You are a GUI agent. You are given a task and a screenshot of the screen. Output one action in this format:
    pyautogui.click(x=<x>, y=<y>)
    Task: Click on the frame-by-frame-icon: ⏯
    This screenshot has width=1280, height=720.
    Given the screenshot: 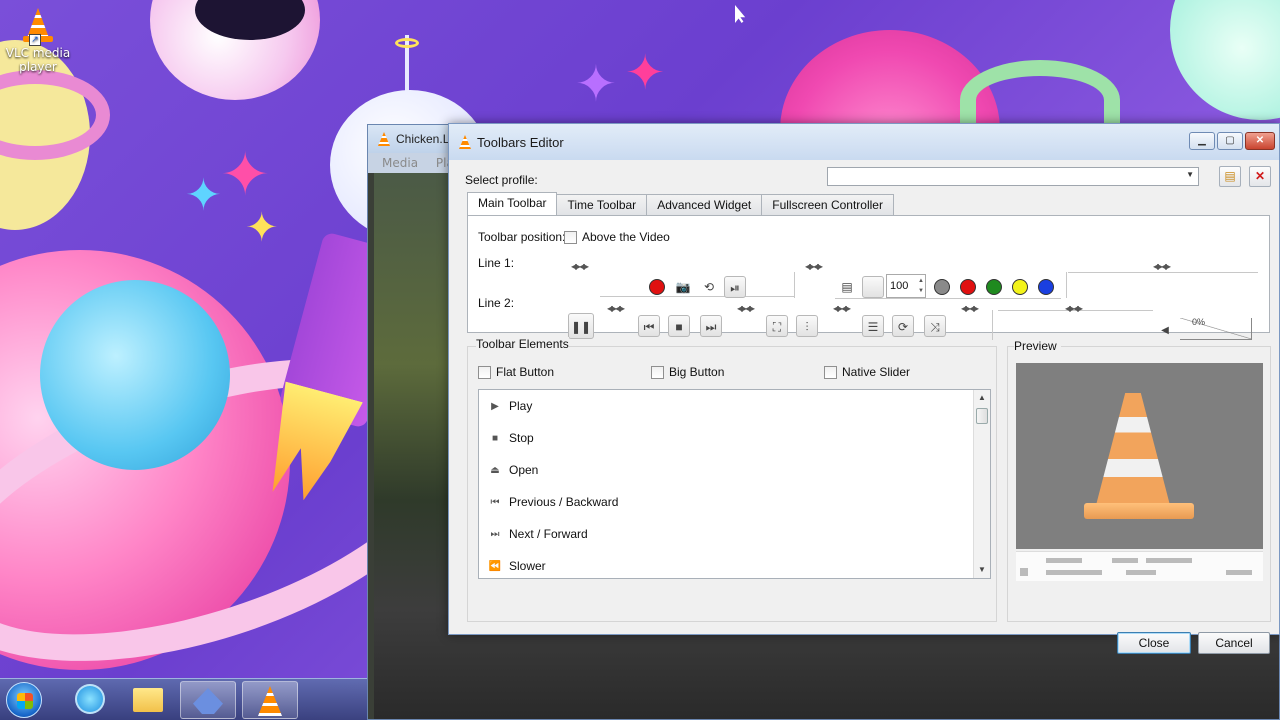 What is the action you would take?
    pyautogui.click(x=735, y=287)
    